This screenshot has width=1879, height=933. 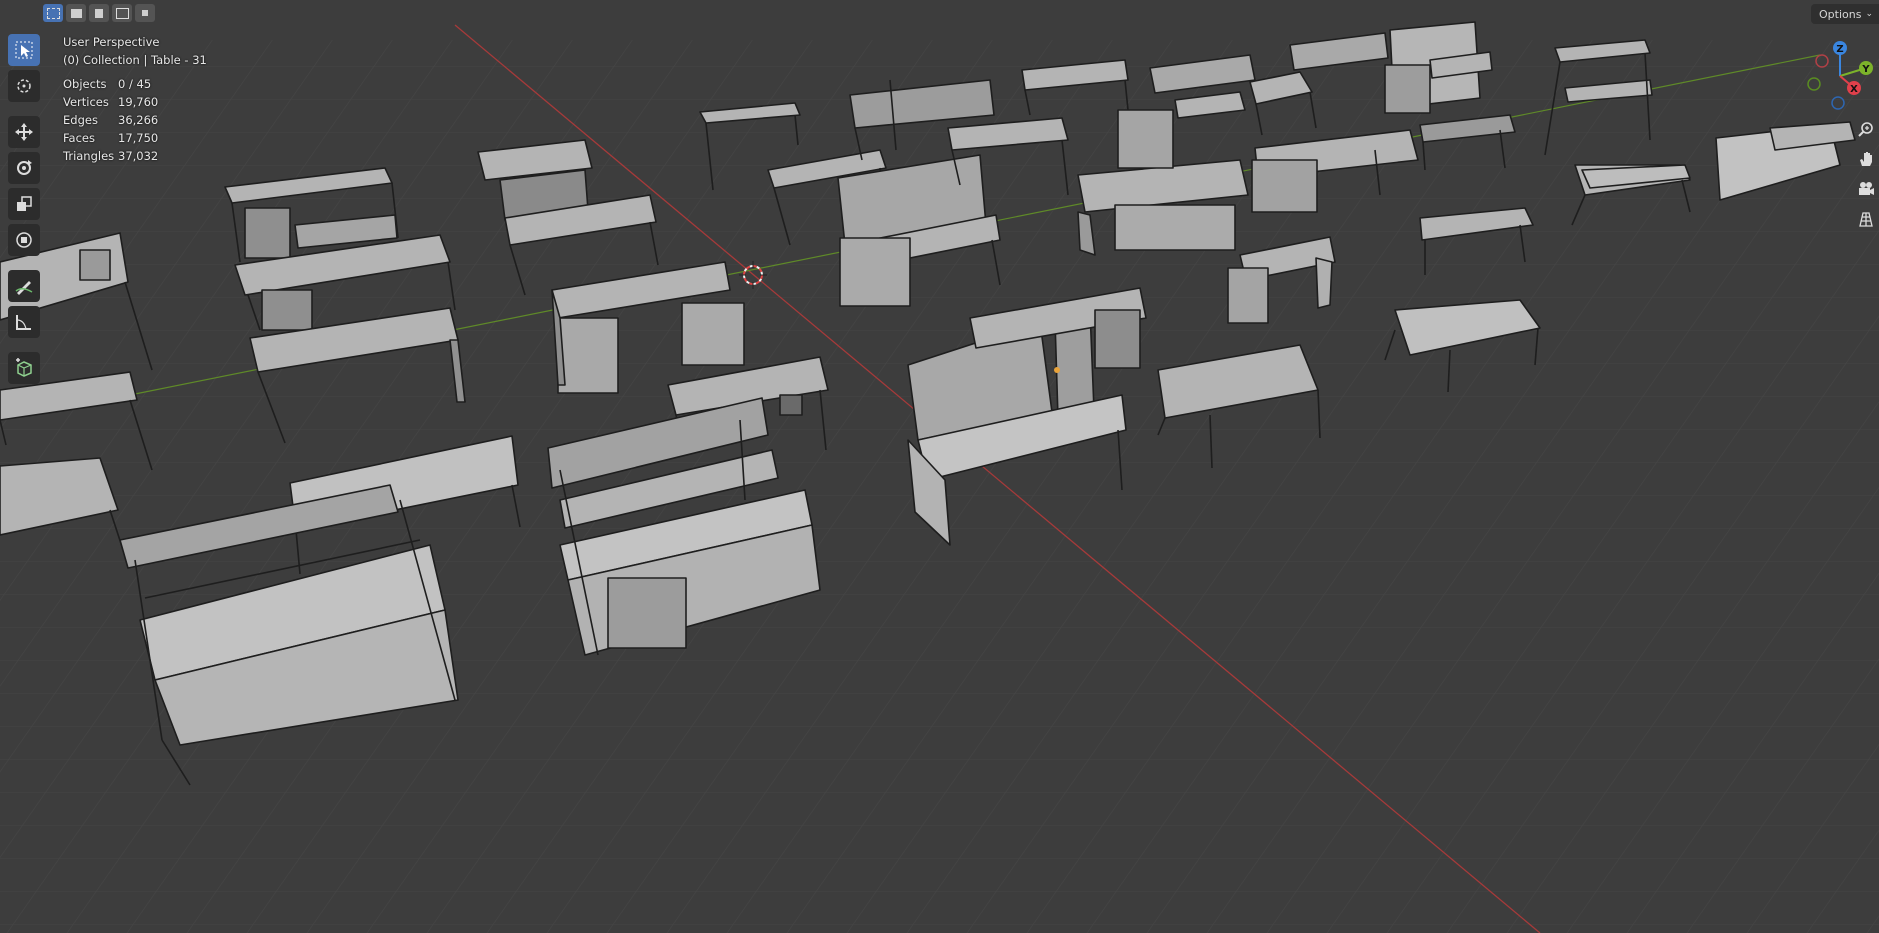 I want to click on select-box-extend-icon, so click(x=76, y=13).